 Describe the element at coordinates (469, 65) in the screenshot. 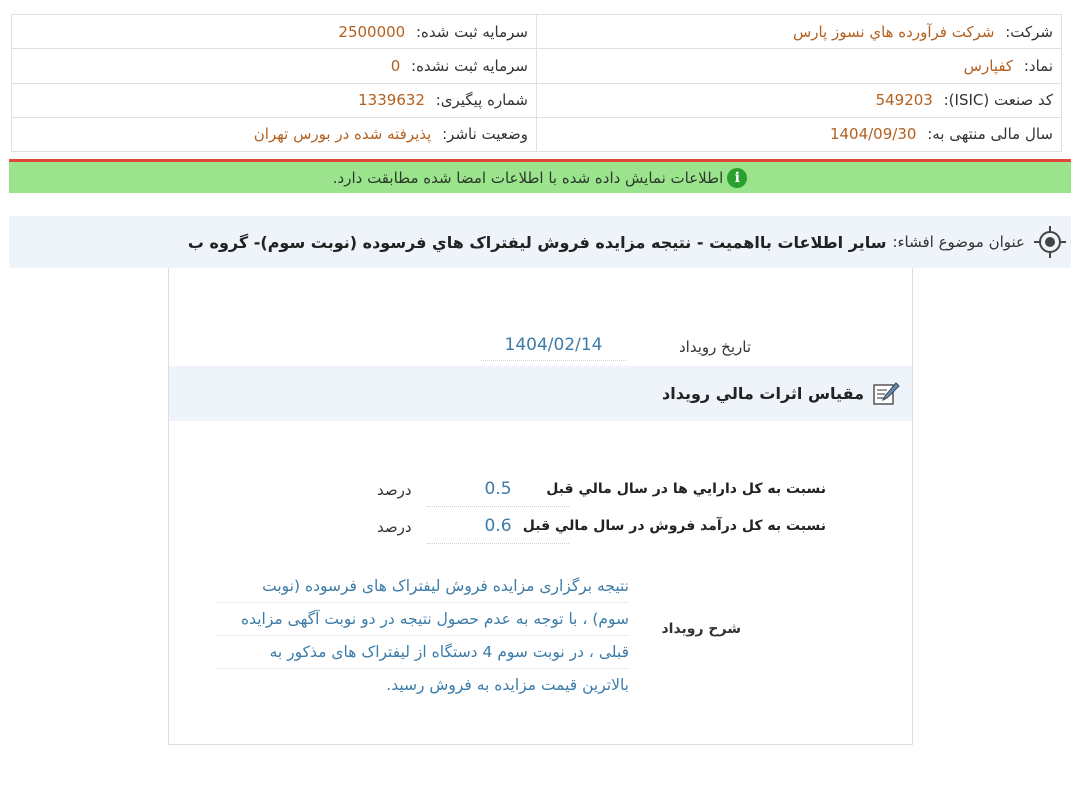

I see `unregistered-capital-label: سرمایه ثبت نشده:` at that location.